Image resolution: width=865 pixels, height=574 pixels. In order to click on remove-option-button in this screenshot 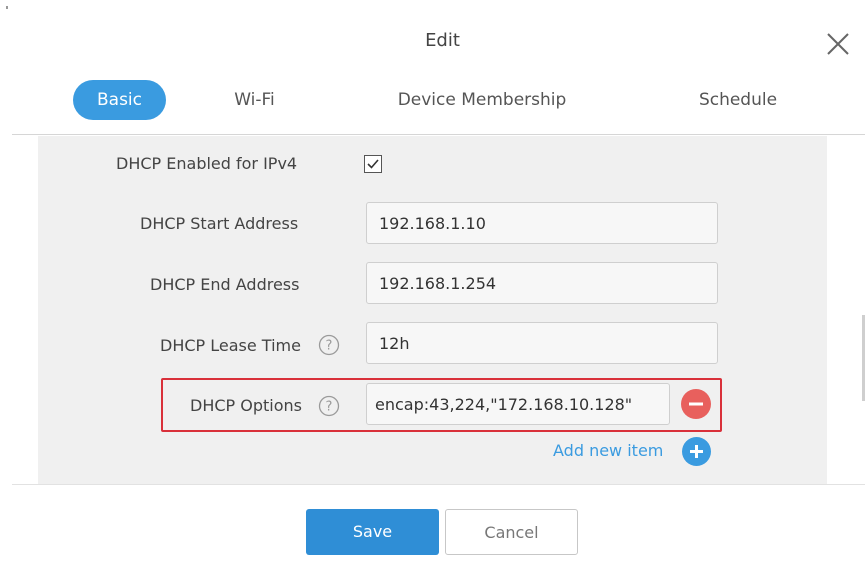, I will do `click(696, 404)`.